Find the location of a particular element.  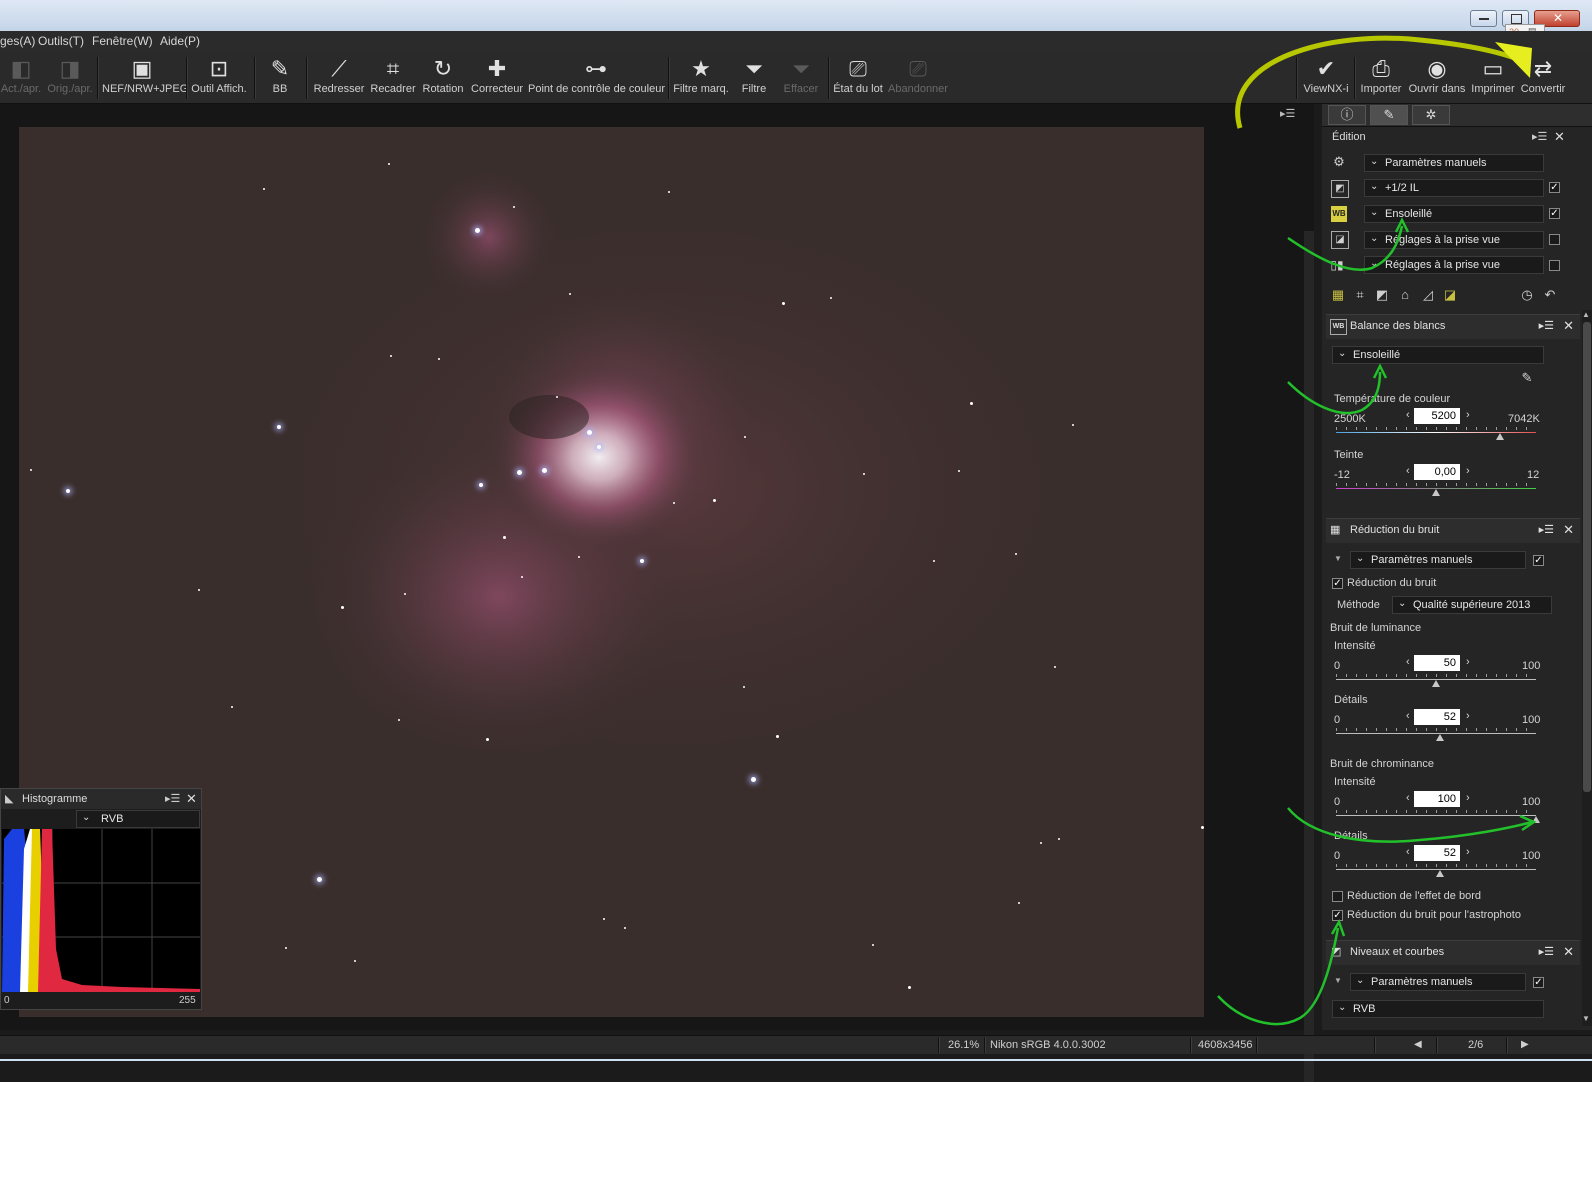

view-tool-button: ⊡ Outil Affich. is located at coordinates (219, 78).